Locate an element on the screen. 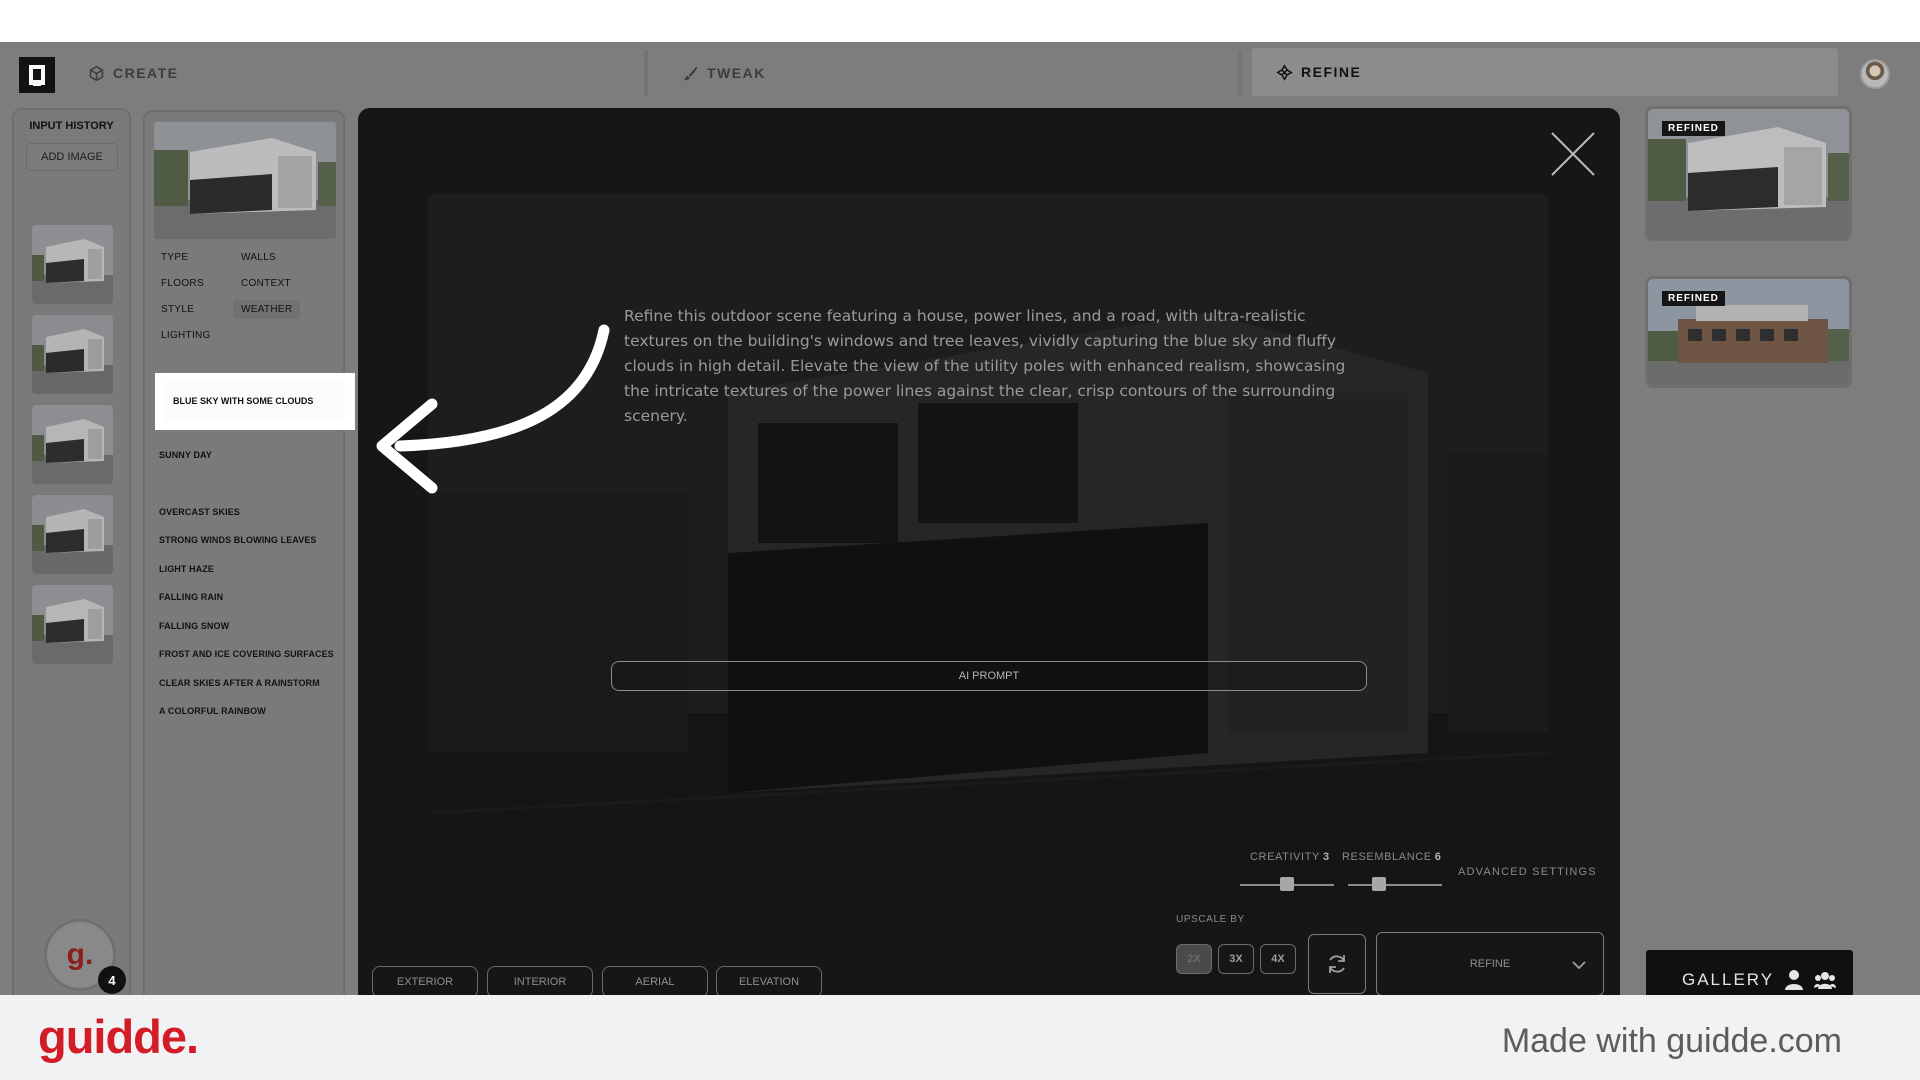 The width and height of the screenshot is (1920, 1080). weather-option: OVERCAST SKIES is located at coordinates (199, 512).